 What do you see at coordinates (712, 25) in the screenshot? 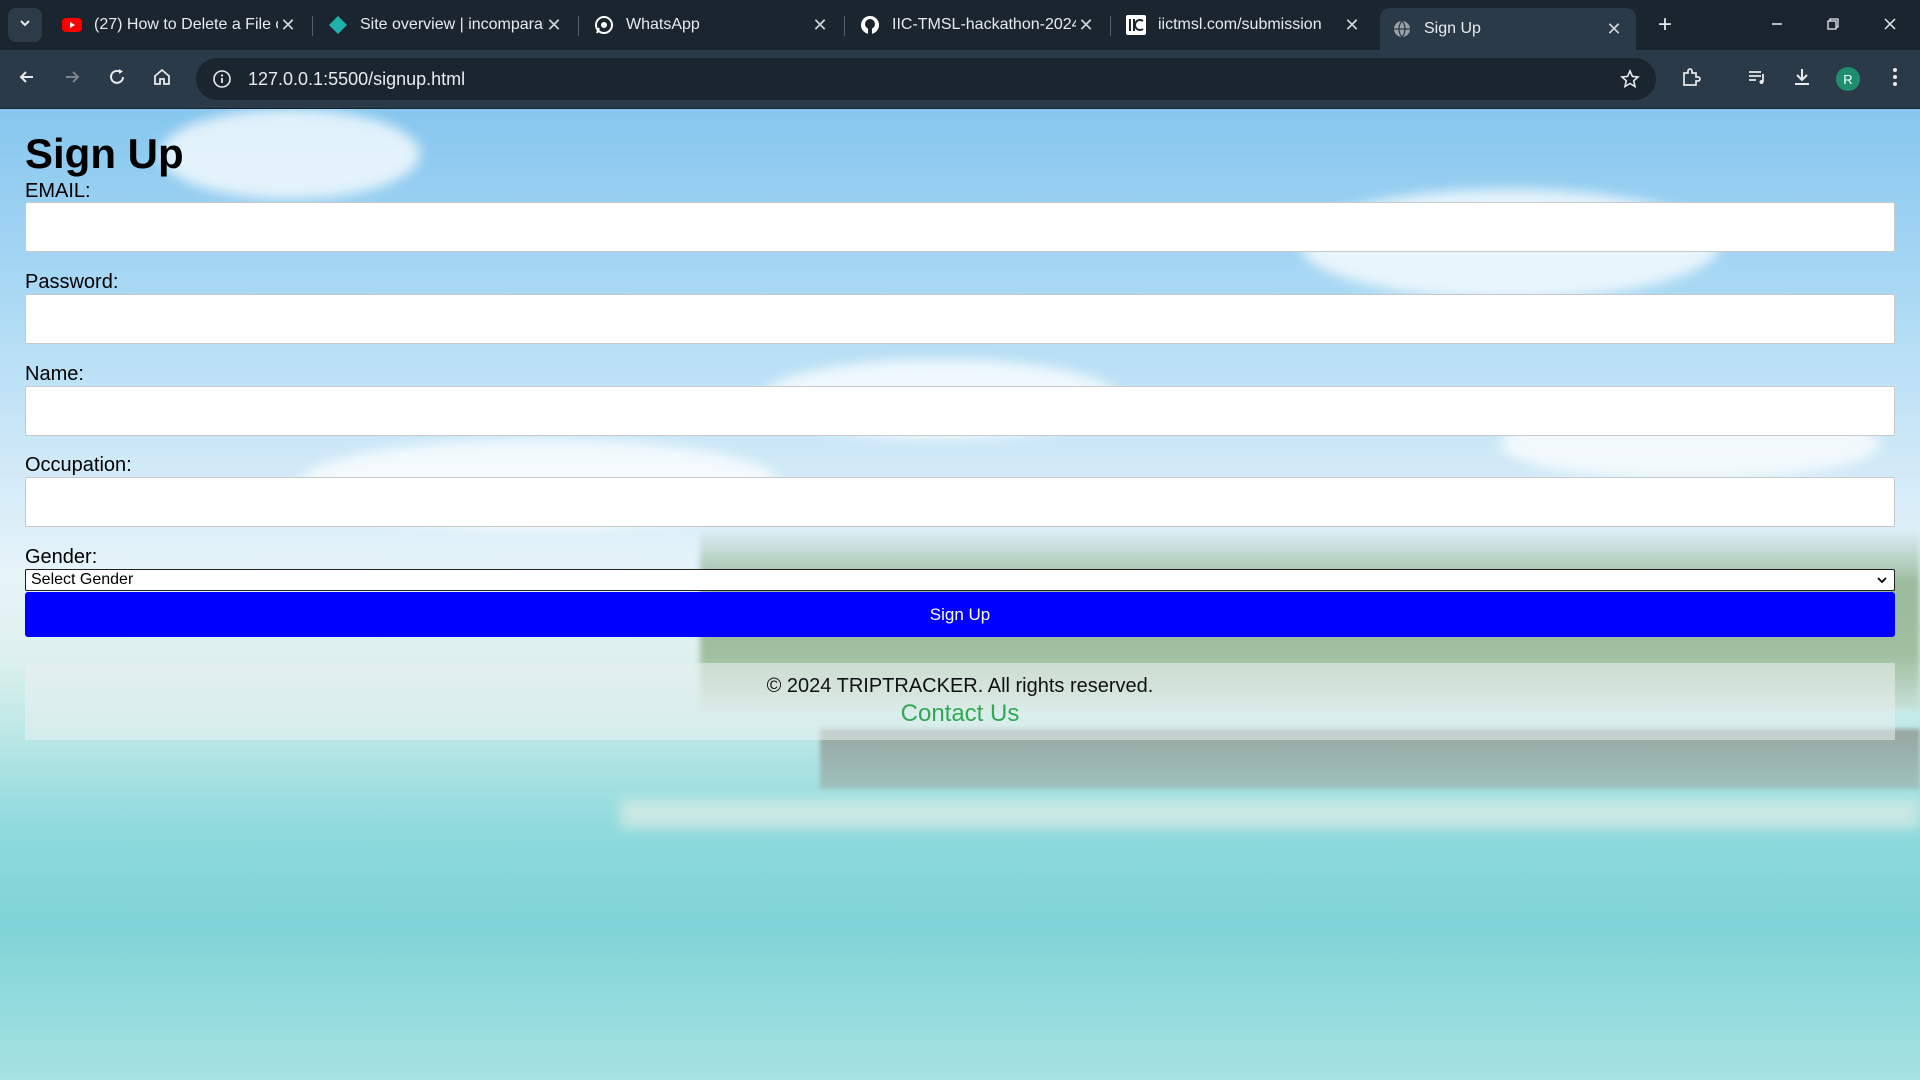
I see `tab-whatsapp: WhatsApp ✕` at bounding box center [712, 25].